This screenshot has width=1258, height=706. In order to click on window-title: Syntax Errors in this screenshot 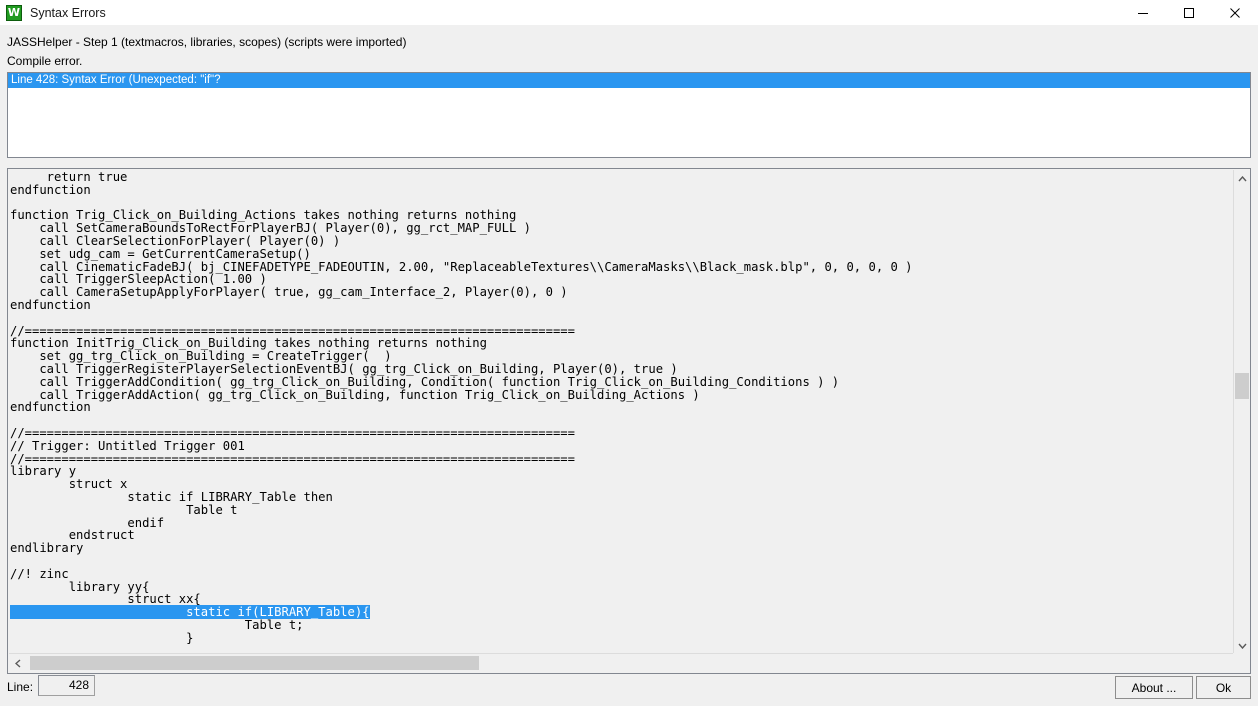, I will do `click(68, 12)`.